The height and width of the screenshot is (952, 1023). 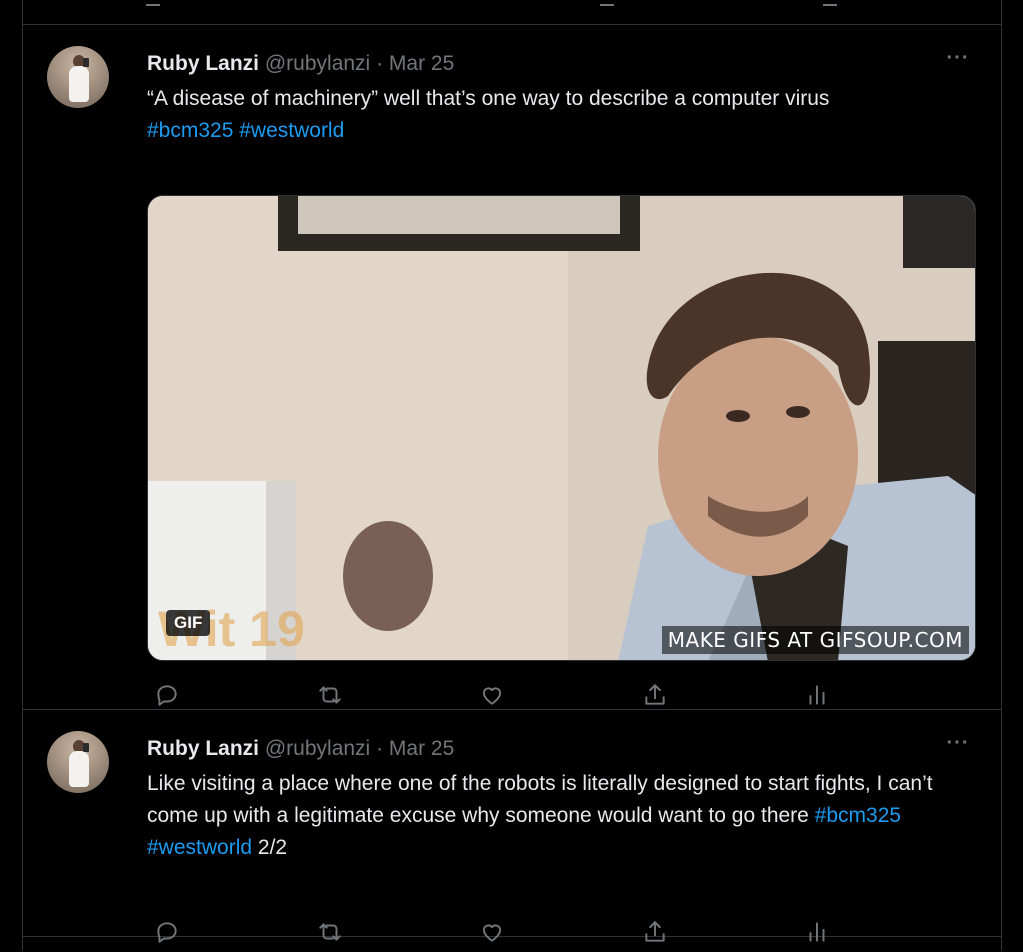 What do you see at coordinates (272, 847) in the screenshot?
I see `thread-counter: 2/2` at bounding box center [272, 847].